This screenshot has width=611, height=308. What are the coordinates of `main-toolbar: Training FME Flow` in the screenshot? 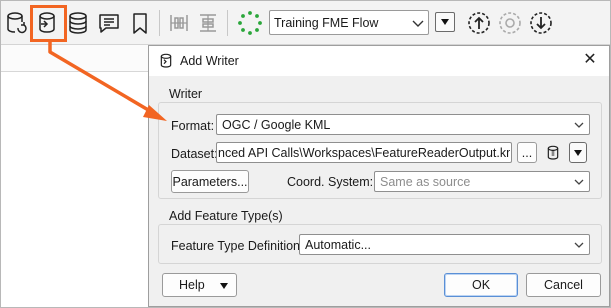 It's located at (305, 23).